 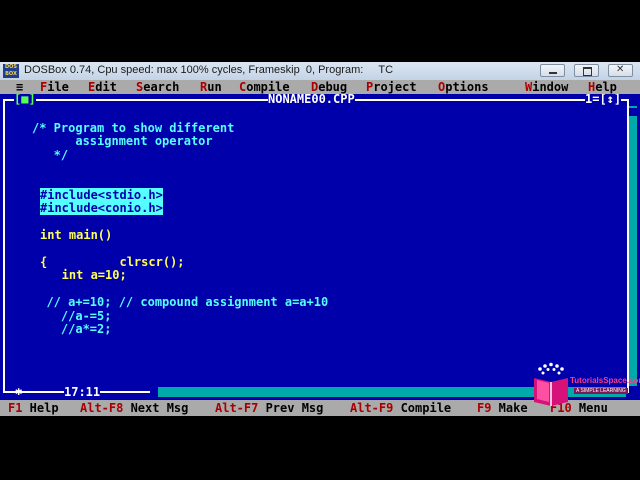 I want to click on status-next-msg: Alt-F8 Next Msg, so click(x=134, y=408).